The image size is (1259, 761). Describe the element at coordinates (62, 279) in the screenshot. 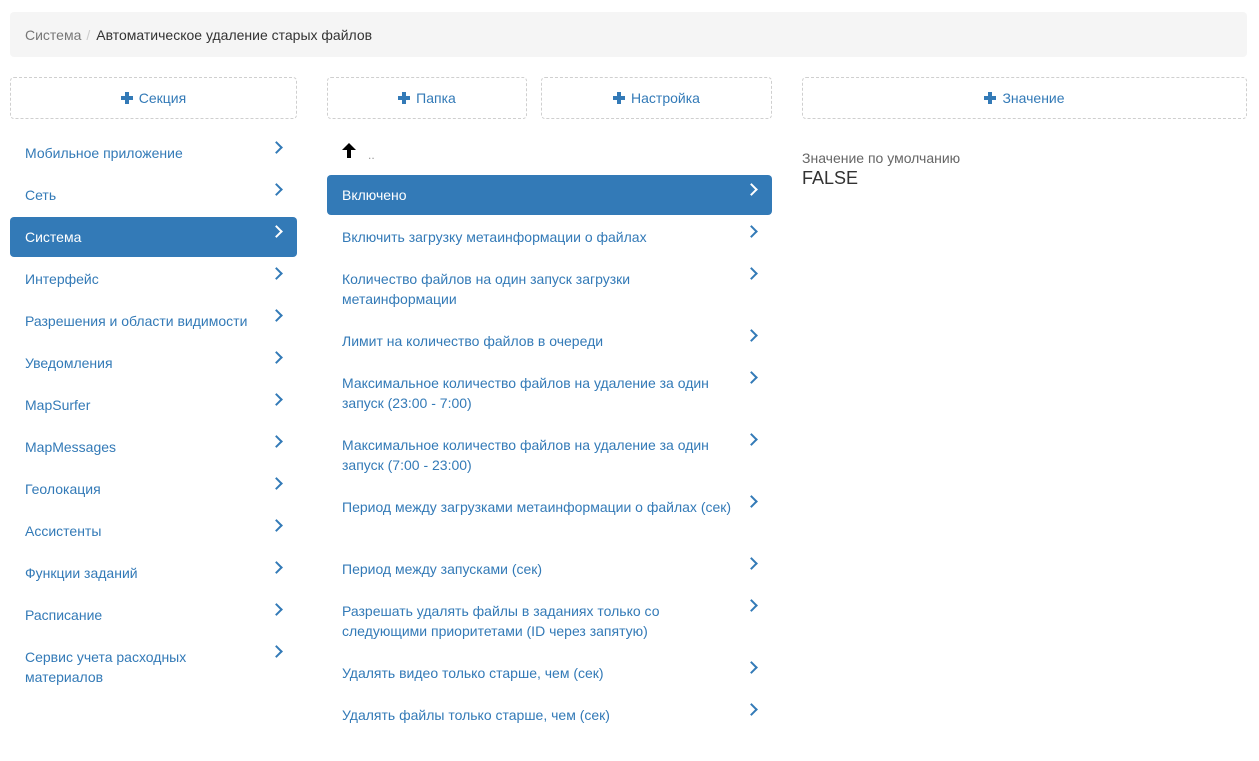

I see `section-item-label: Интерфейс` at that location.